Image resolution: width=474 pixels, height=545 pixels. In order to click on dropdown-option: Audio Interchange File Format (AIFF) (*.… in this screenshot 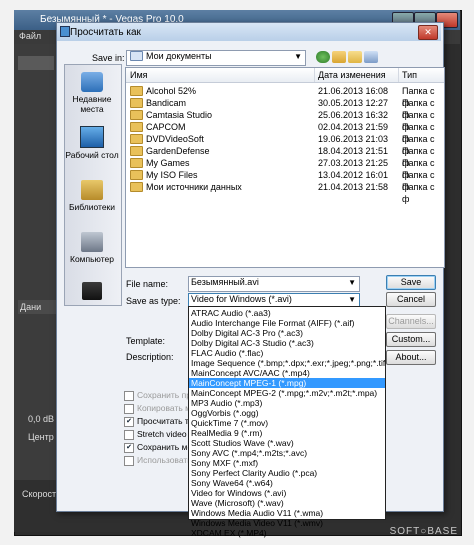, I will do `click(287, 323)`.